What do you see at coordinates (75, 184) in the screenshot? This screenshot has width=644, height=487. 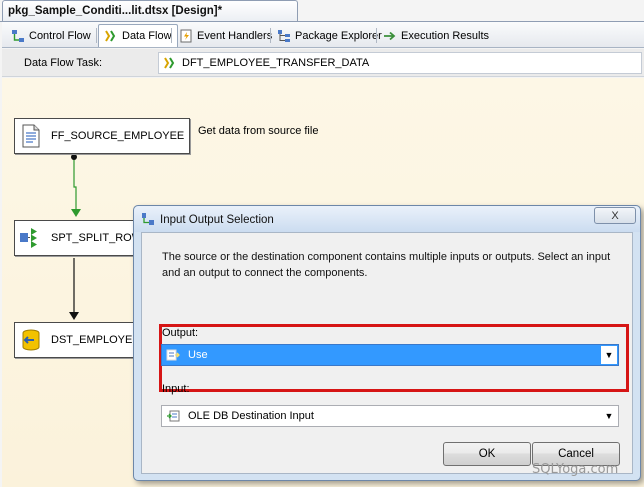 I see `green-path-connector` at bounding box center [75, 184].